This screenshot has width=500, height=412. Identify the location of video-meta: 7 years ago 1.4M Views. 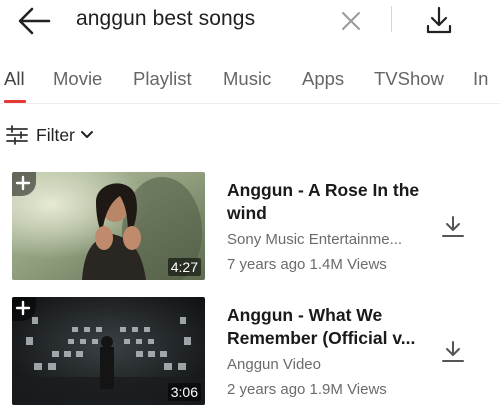
(307, 264).